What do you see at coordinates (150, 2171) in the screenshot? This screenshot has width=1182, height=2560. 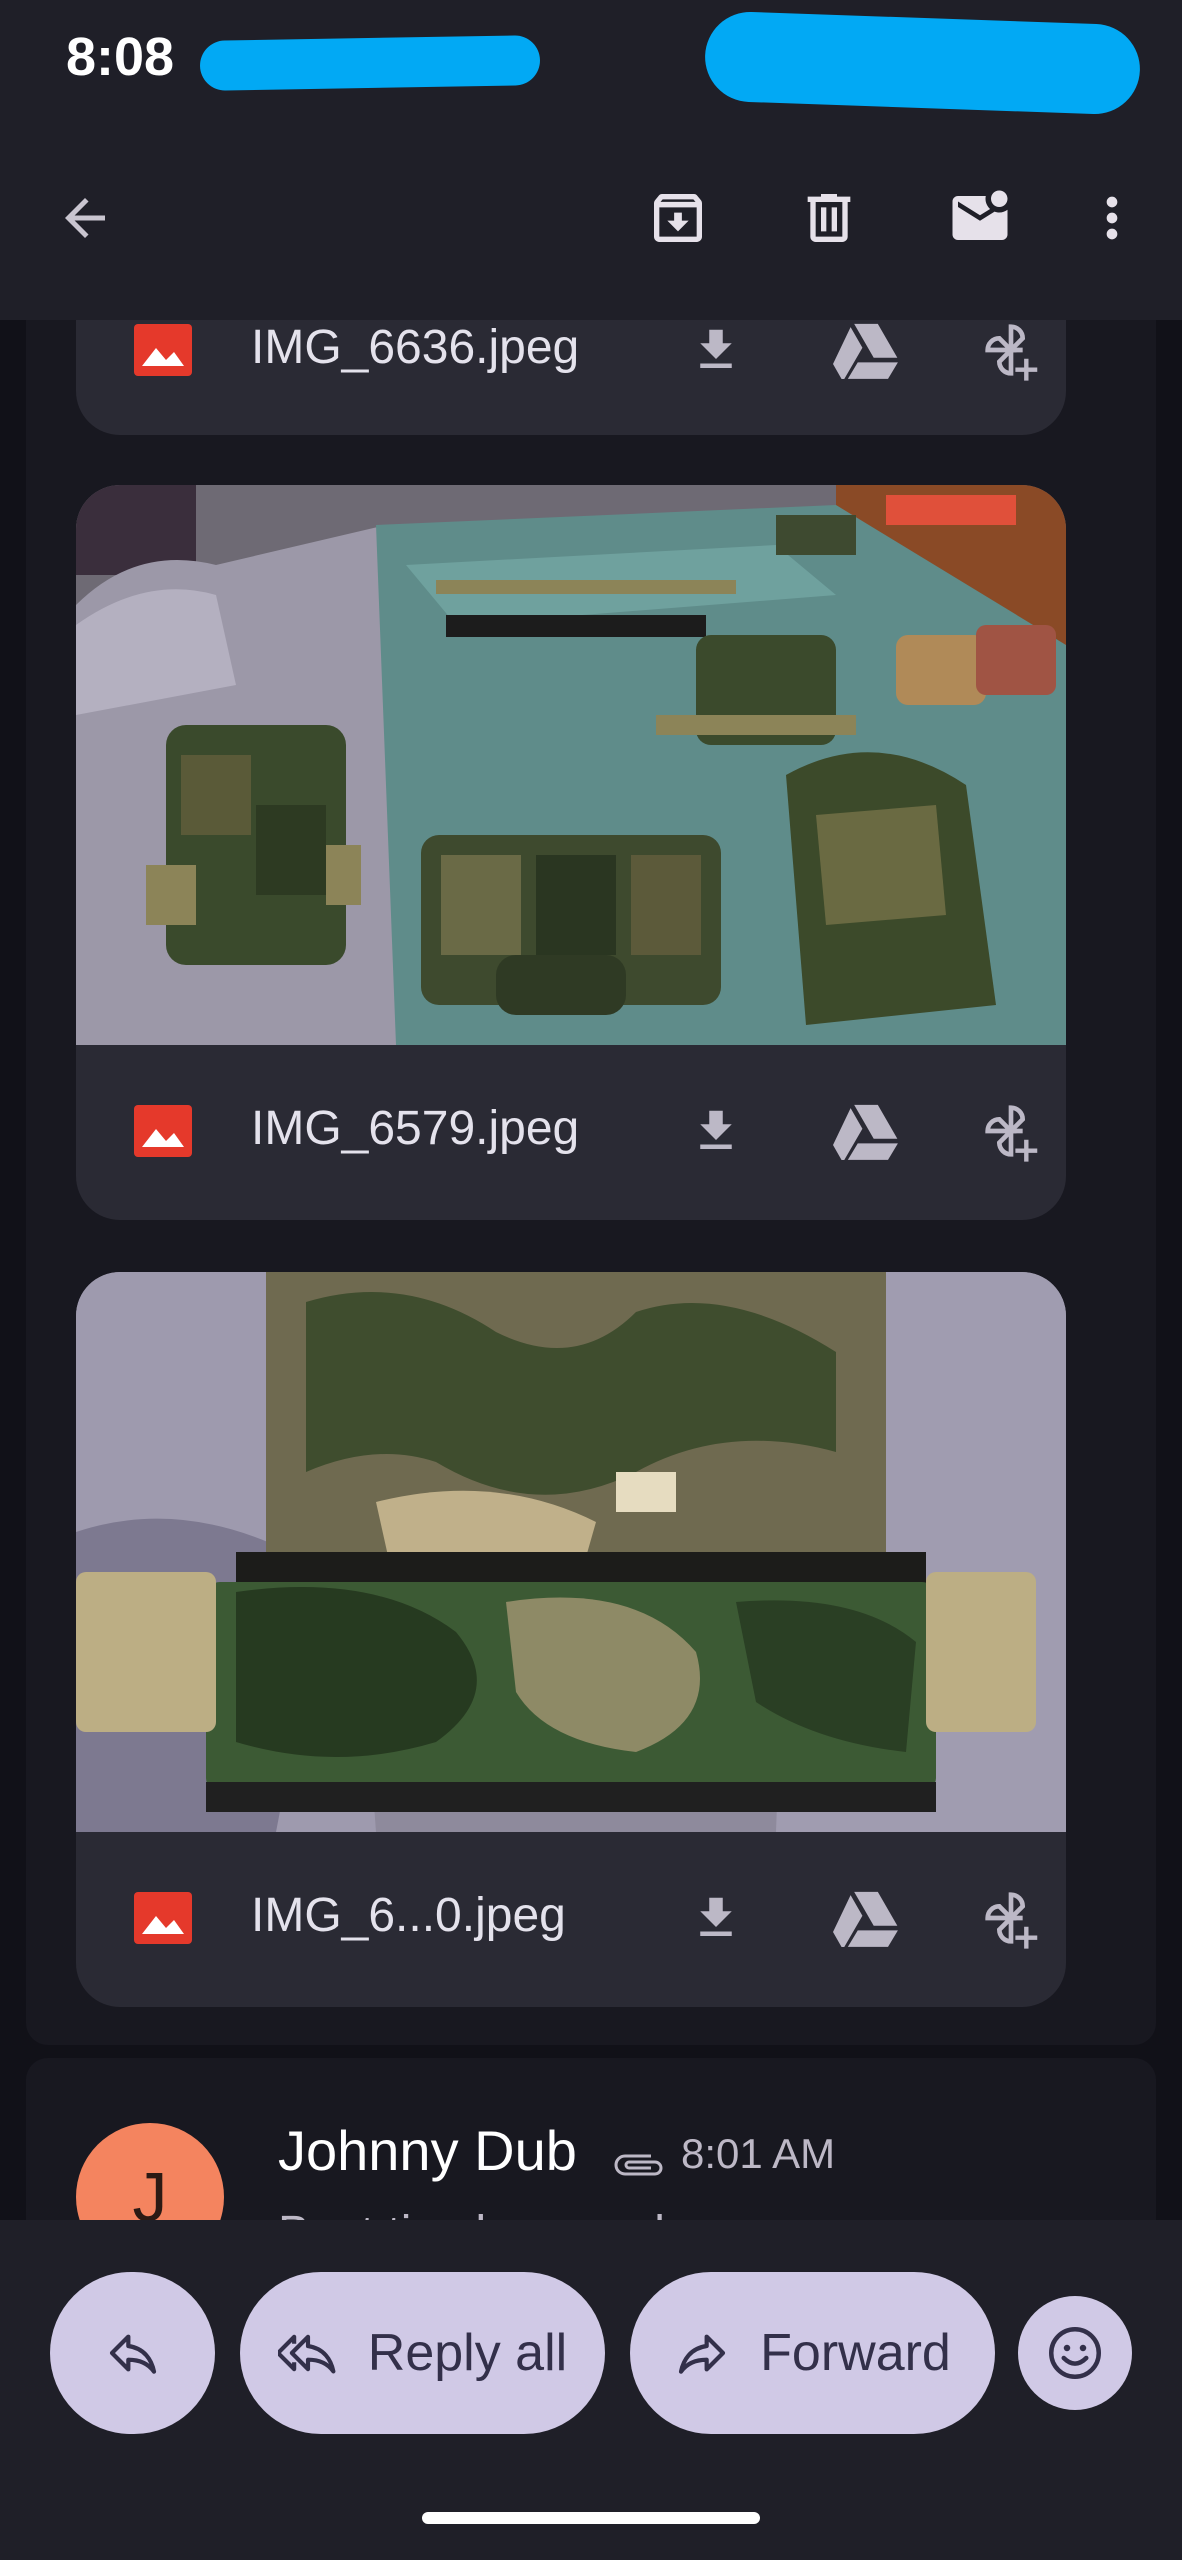 I see `avatar: J` at bounding box center [150, 2171].